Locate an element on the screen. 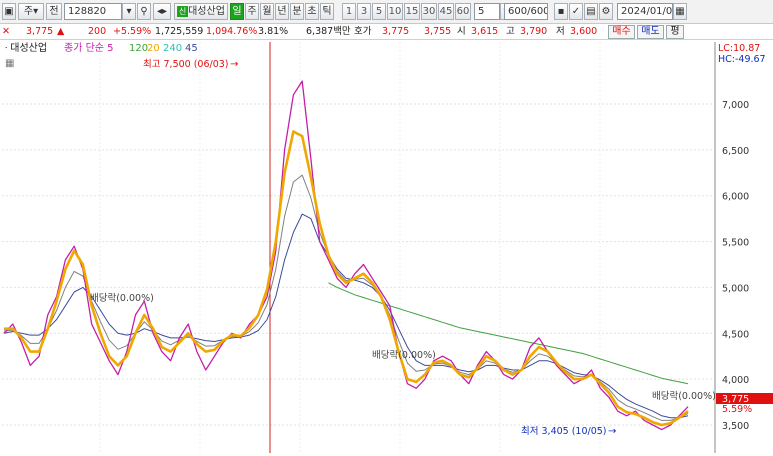 Image resolution: width=773 pixels, height=456 pixels. sell-button: 매도 is located at coordinates (650, 32).